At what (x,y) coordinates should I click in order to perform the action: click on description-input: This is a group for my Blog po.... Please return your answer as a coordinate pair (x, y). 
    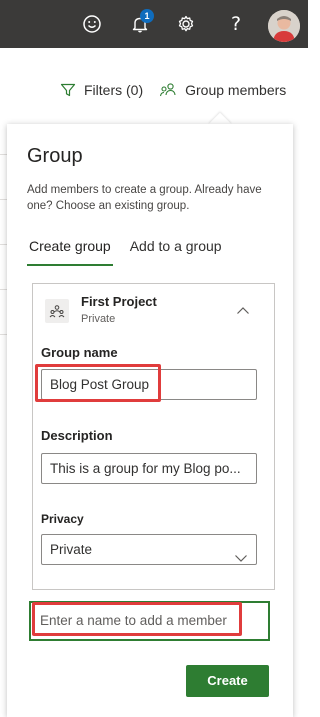
    Looking at the image, I should click on (149, 468).